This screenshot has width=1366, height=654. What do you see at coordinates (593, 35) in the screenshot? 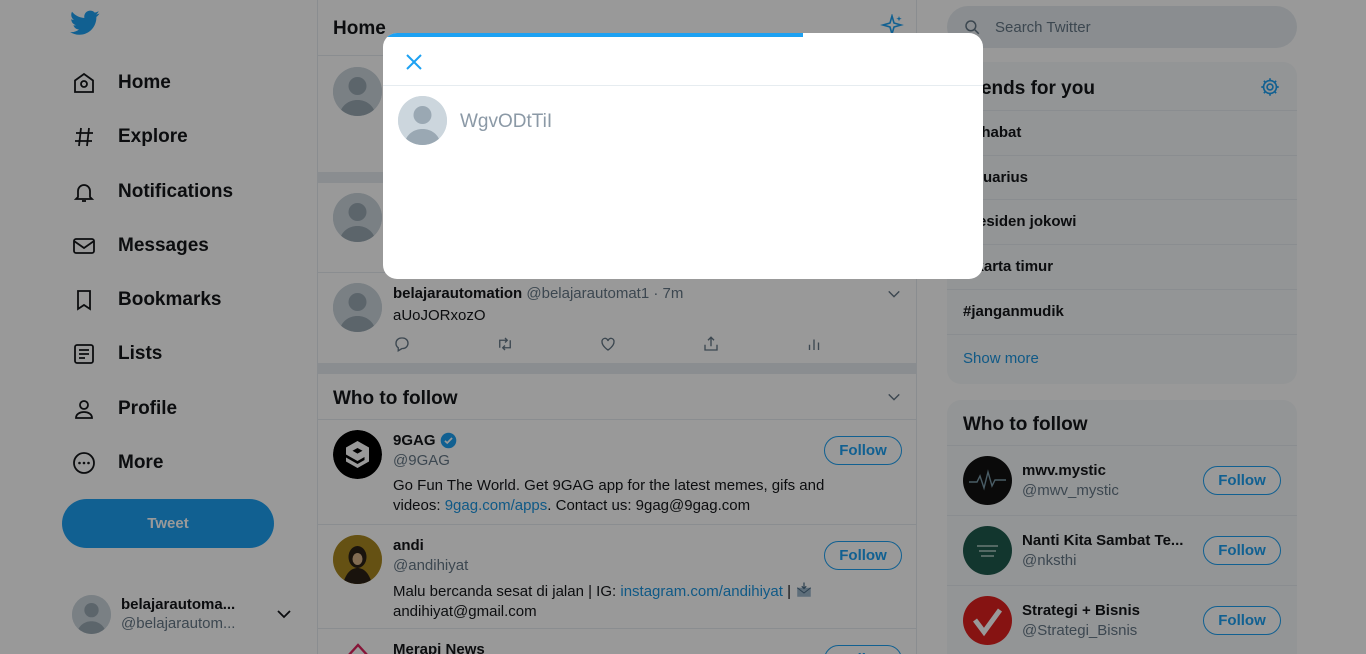
I see `progress-bar` at bounding box center [593, 35].